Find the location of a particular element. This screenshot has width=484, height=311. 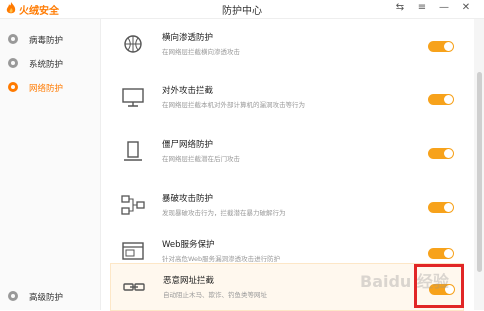

item-name: 僵尸网络防护 is located at coordinates (188, 145).